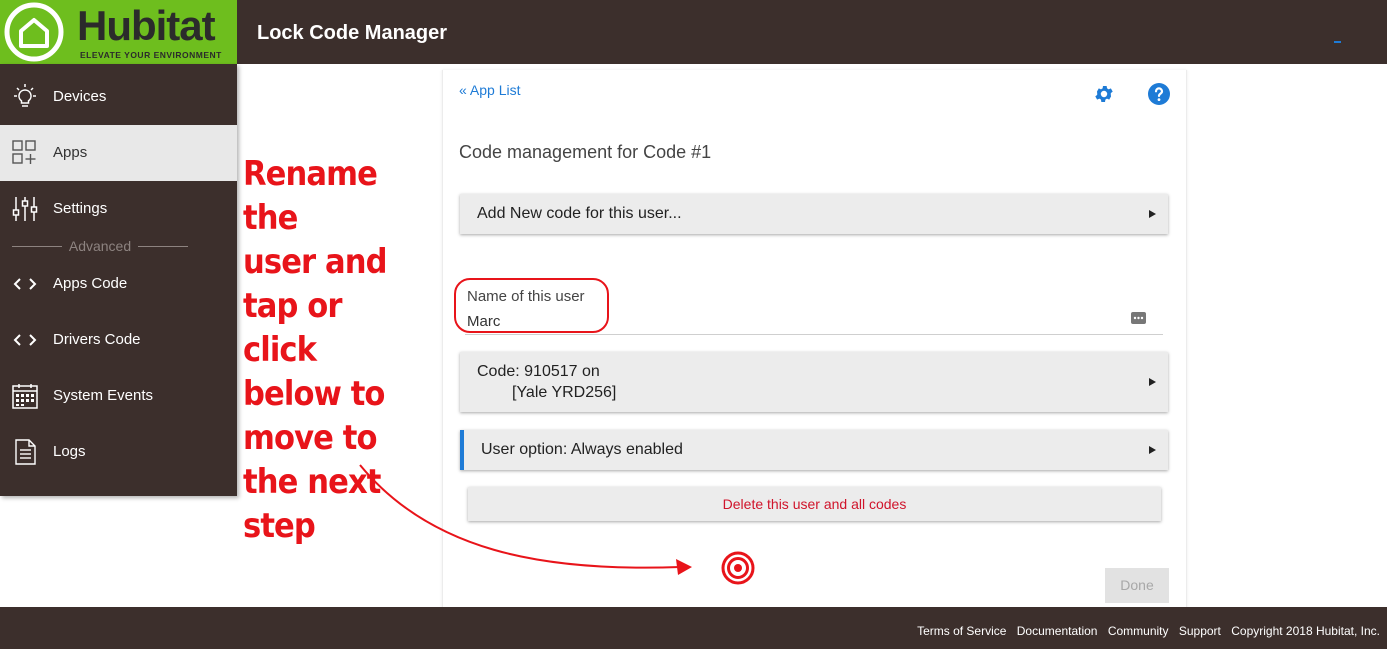 The image size is (1387, 649). I want to click on sidebar-item-label: System Events, so click(103, 395).